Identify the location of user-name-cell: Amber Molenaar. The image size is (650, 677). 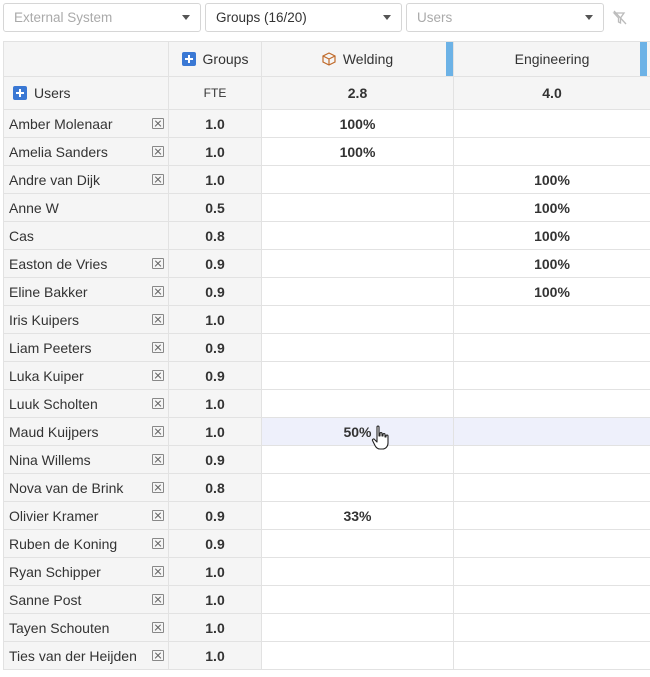
(86, 124).